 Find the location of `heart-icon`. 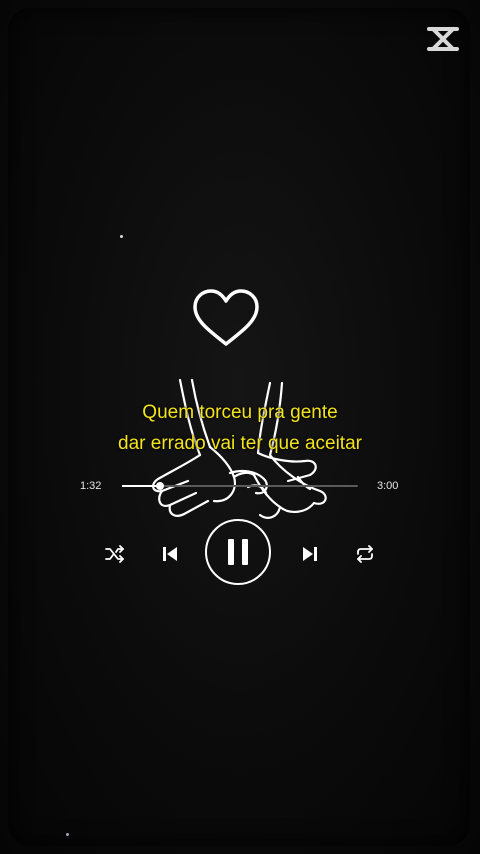

heart-icon is located at coordinates (226, 317).